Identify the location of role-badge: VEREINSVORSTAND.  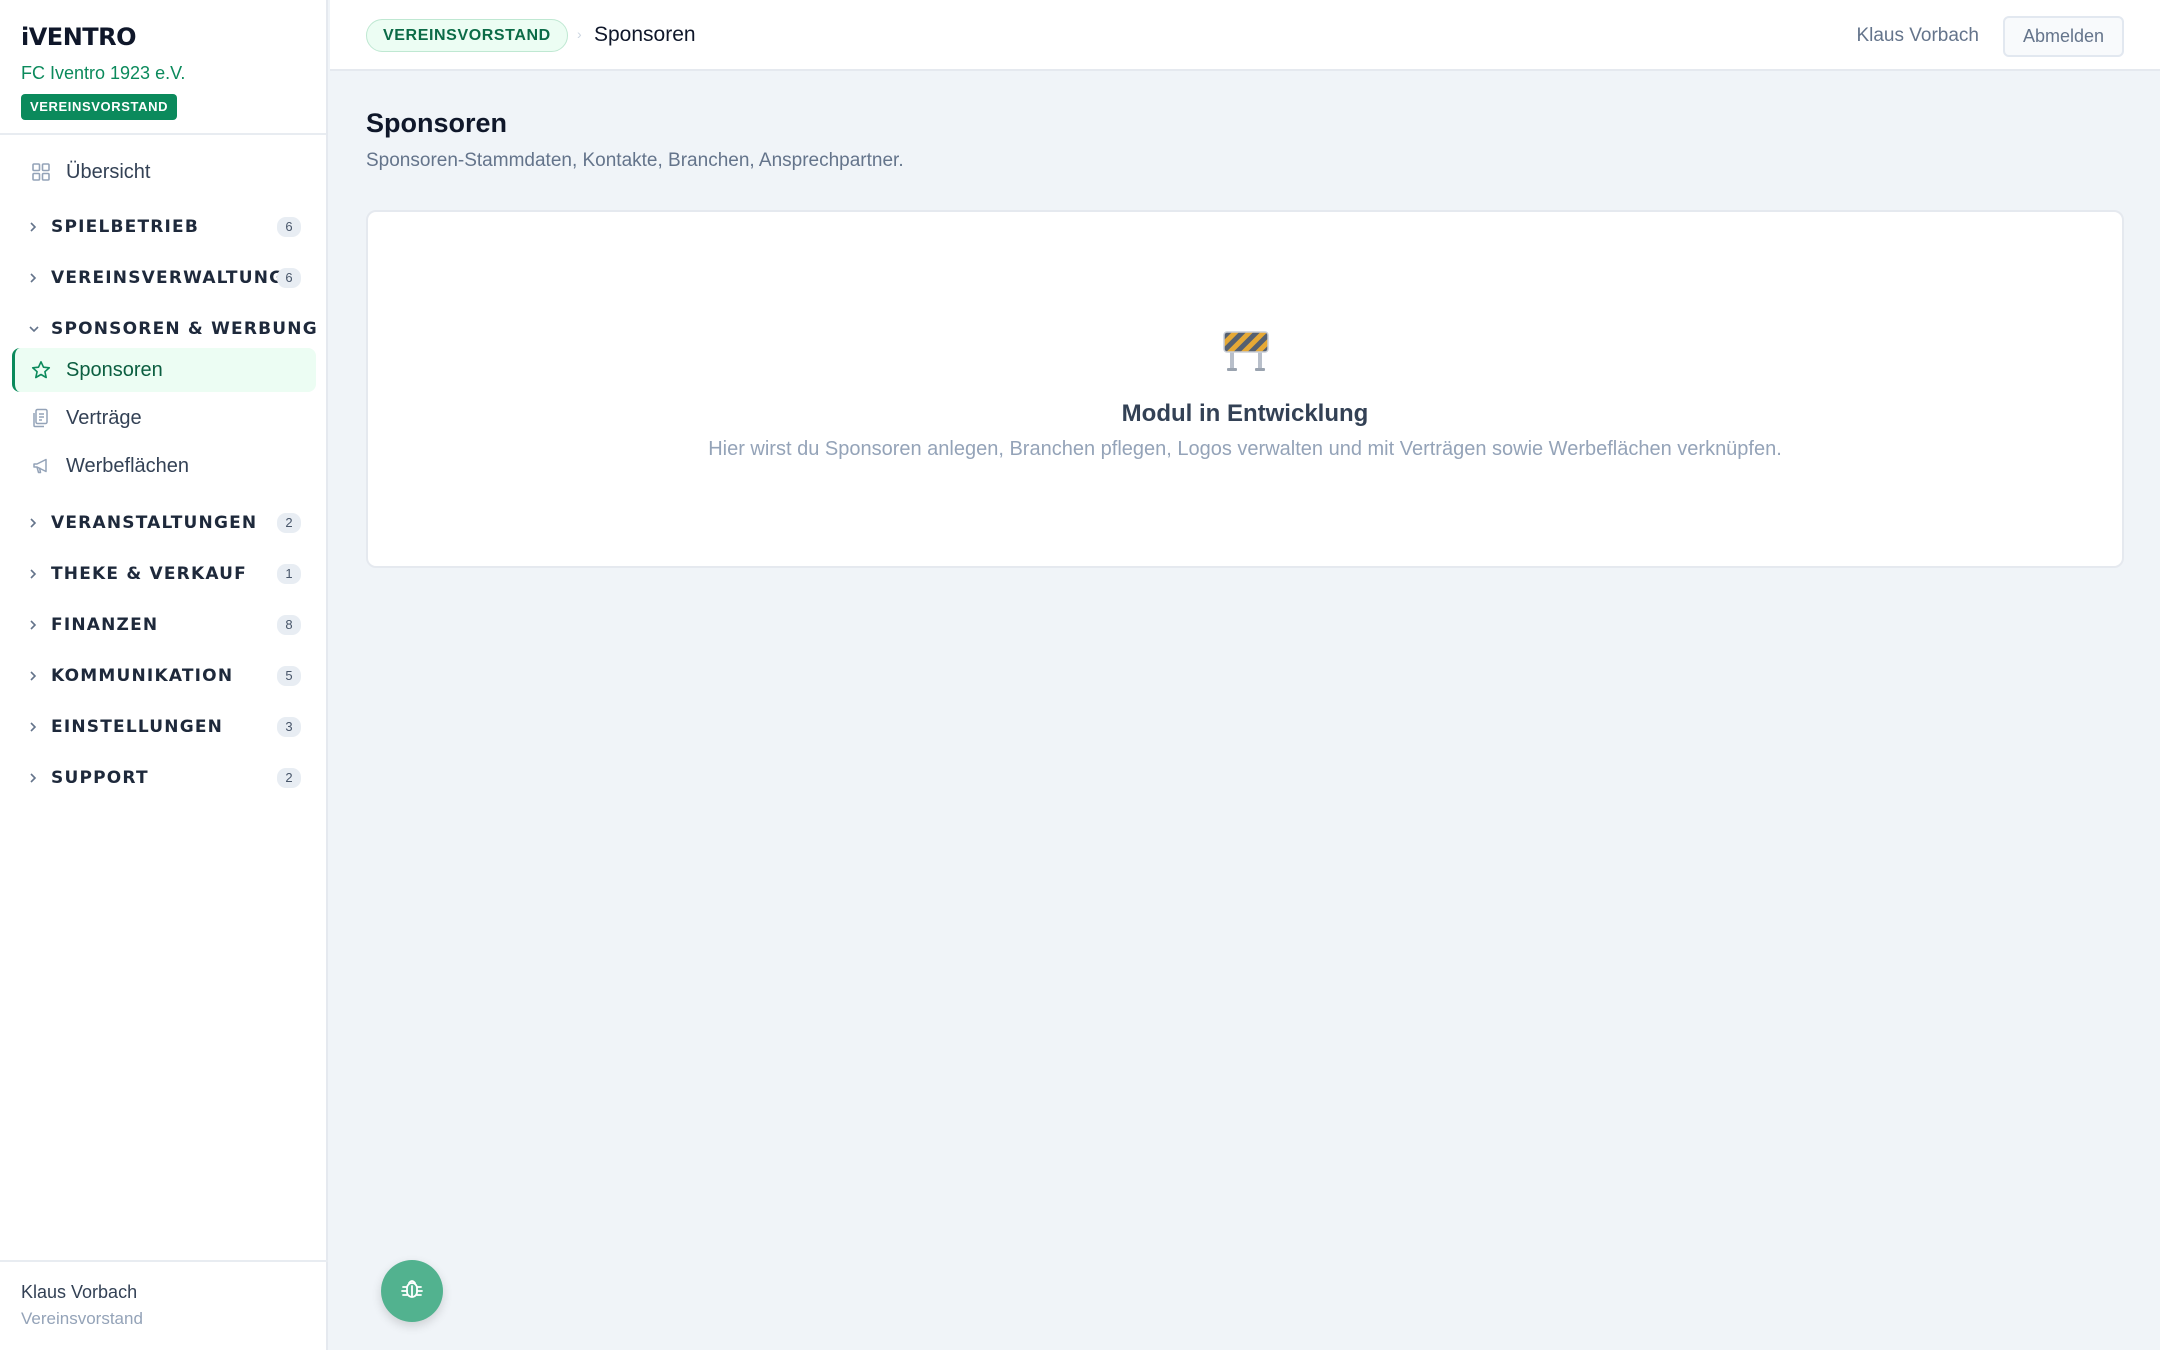
(99, 107).